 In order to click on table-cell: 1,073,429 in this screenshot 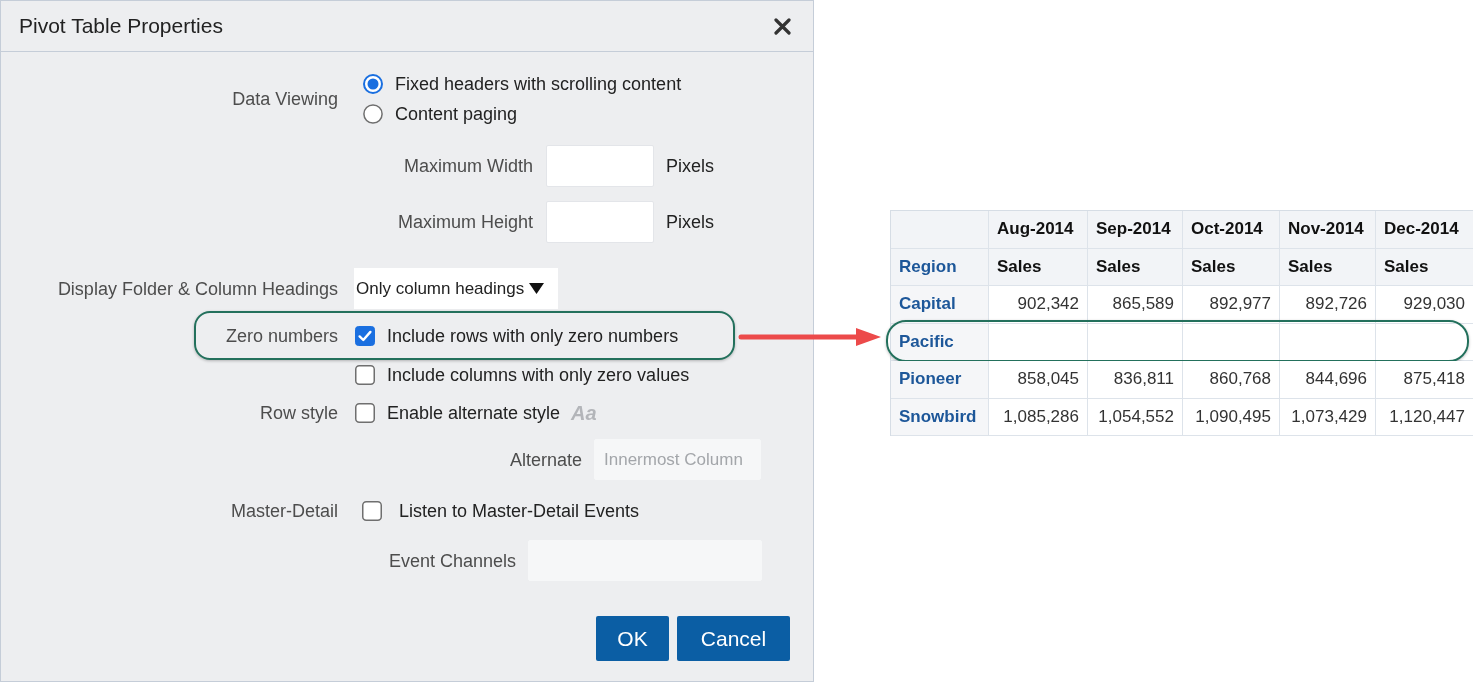, I will do `click(1328, 417)`.